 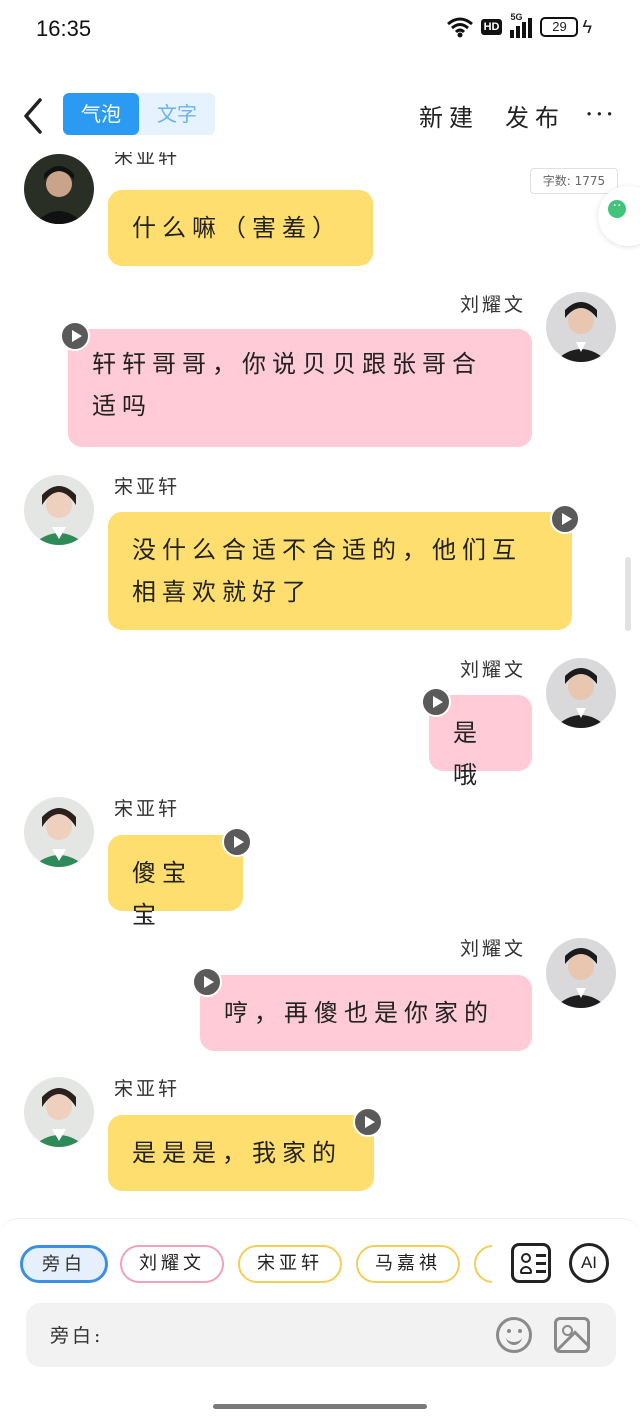 I want to click on emoji-icon, so click(x=514, y=1335).